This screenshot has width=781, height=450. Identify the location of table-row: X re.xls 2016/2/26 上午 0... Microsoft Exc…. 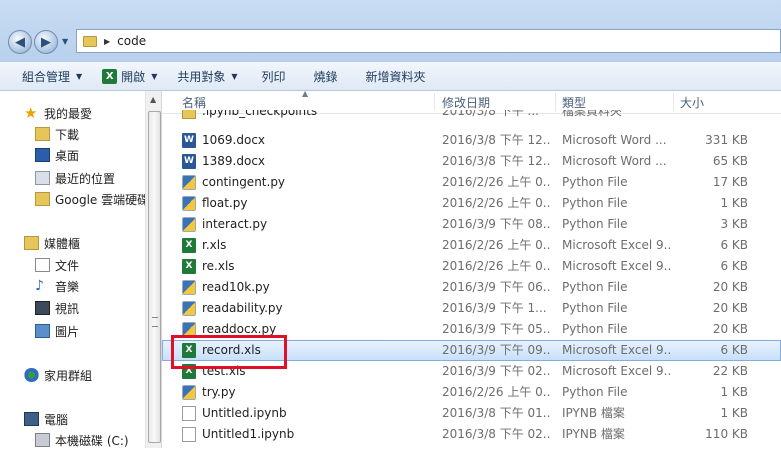
(471, 266).